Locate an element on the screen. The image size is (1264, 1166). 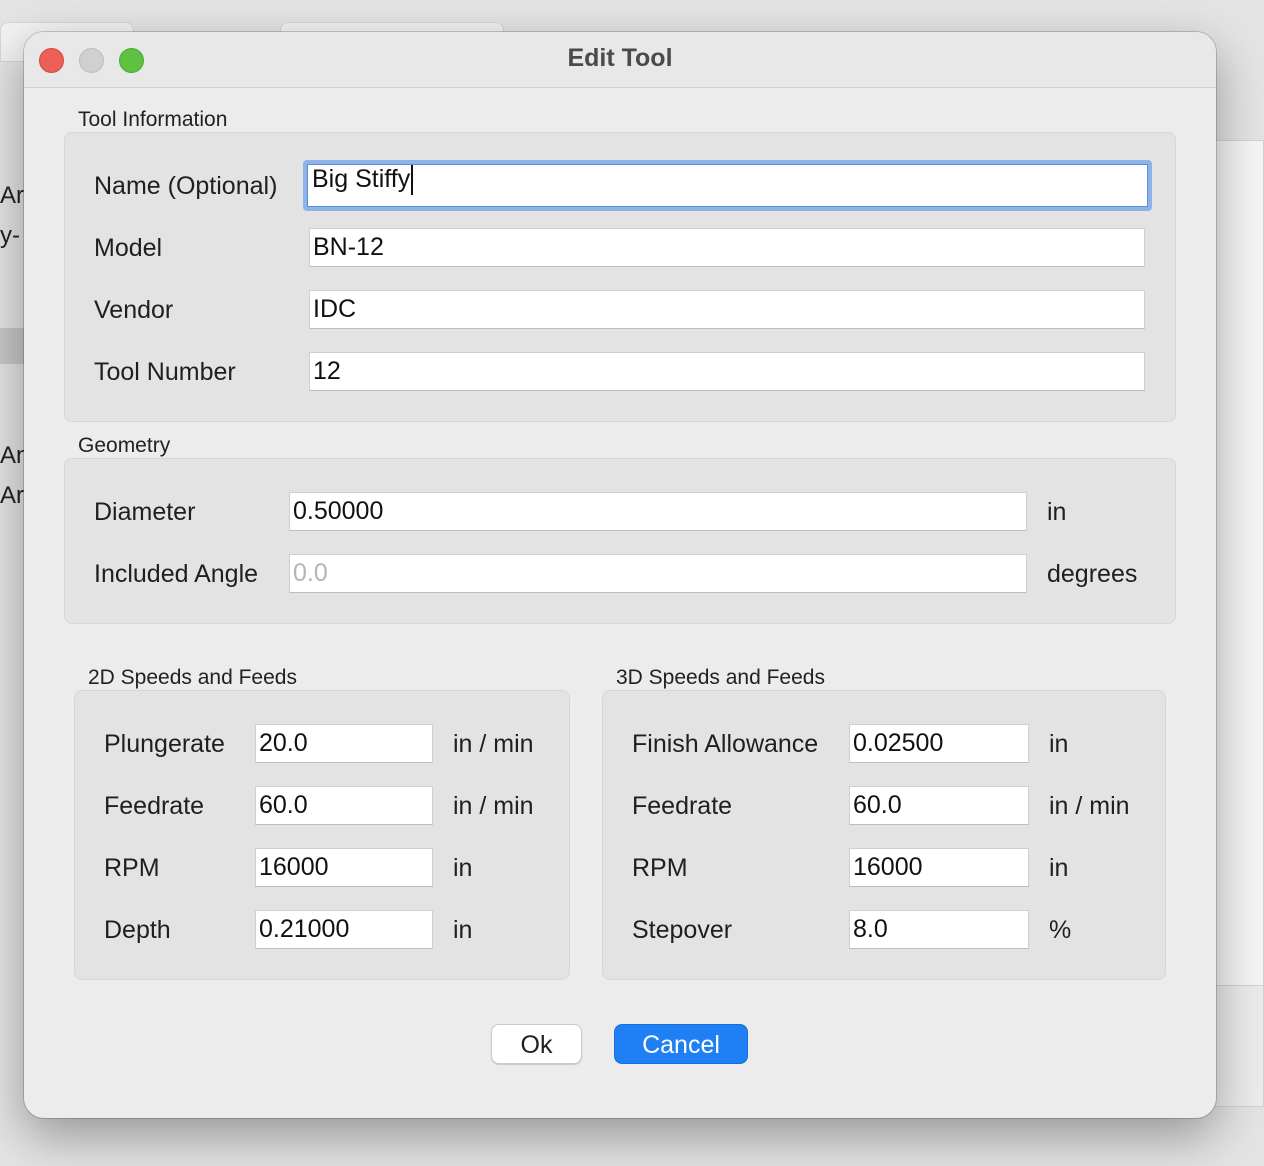
included-angle-label: Included Angle is located at coordinates (176, 574).